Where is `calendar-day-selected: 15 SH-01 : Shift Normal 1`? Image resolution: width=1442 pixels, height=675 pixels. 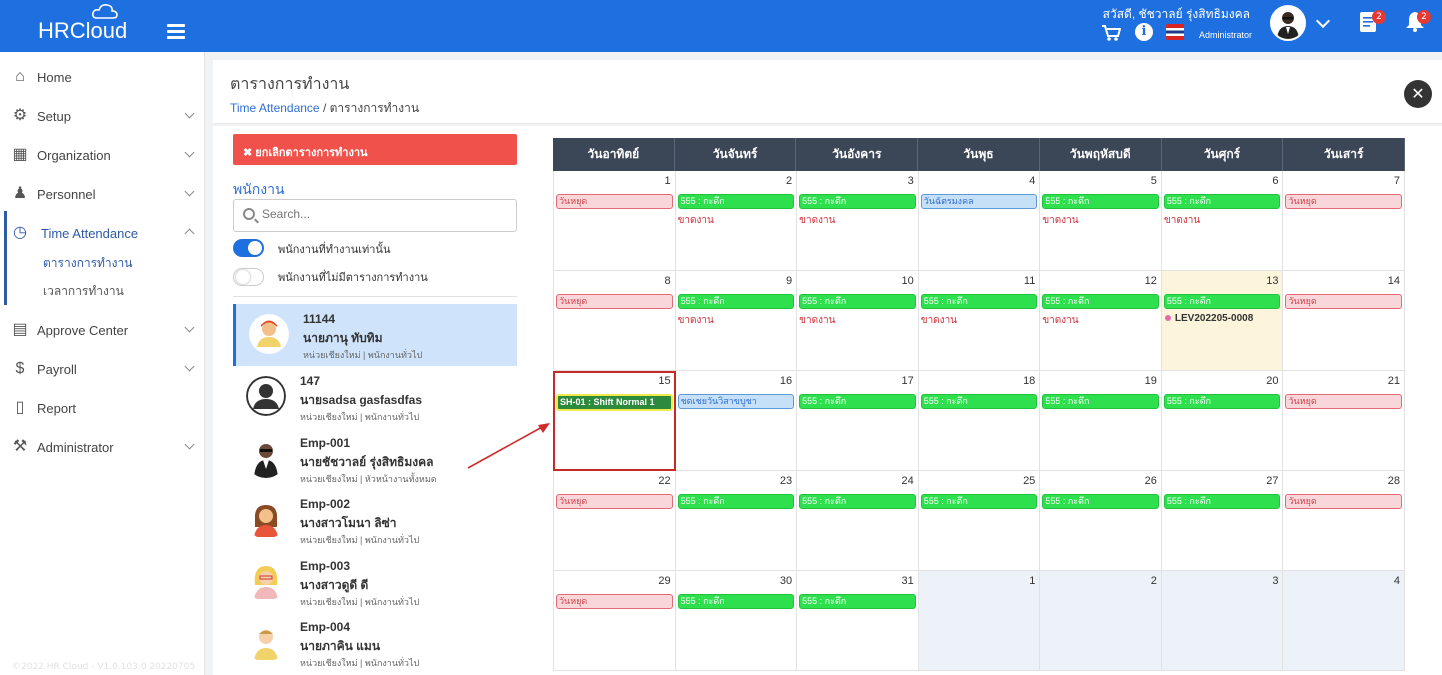
calendar-day-selected: 15 SH-01 : Shift Normal 1 is located at coordinates (614, 421).